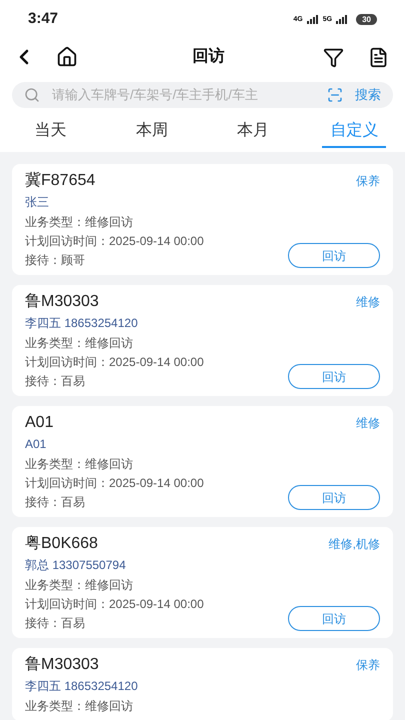  Describe the element at coordinates (39, 423) in the screenshot. I see `plate-number: A01` at that location.